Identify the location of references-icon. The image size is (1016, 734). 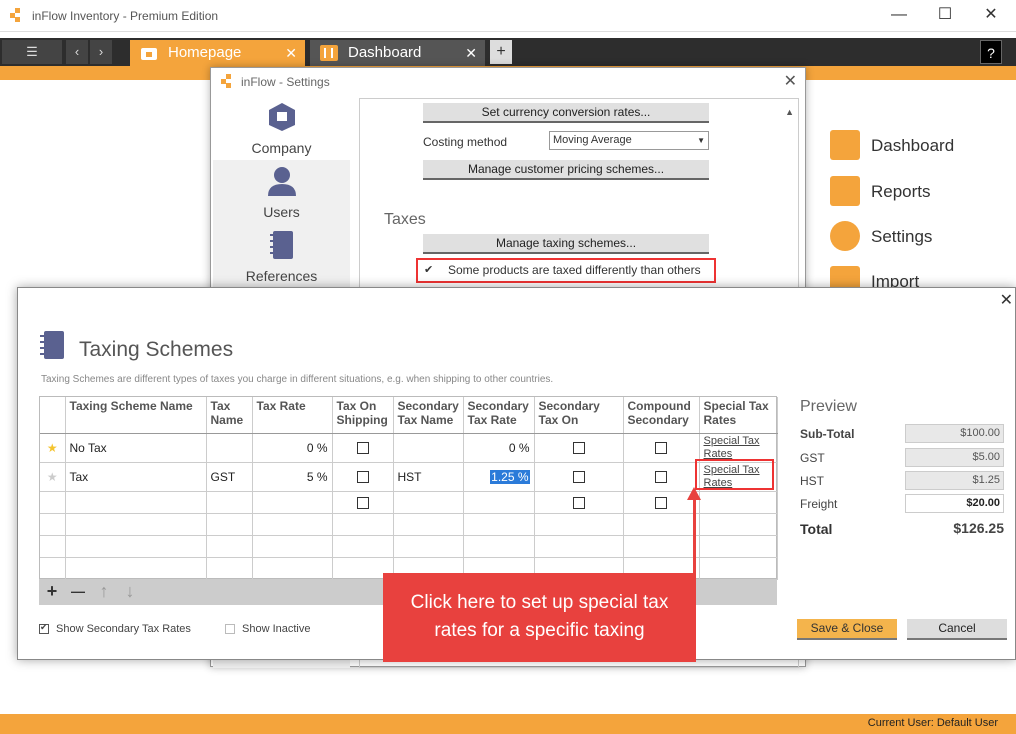
(281, 245).